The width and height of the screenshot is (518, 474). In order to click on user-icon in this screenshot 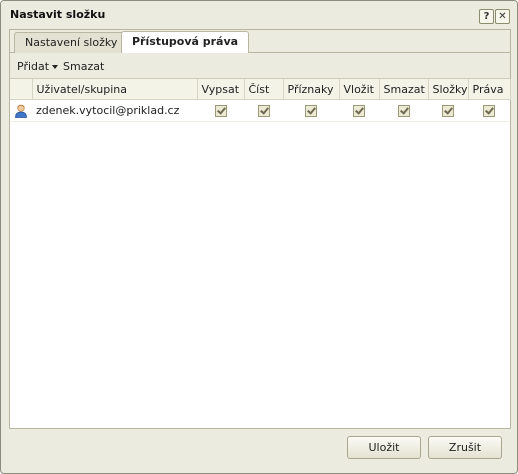, I will do `click(21, 111)`.